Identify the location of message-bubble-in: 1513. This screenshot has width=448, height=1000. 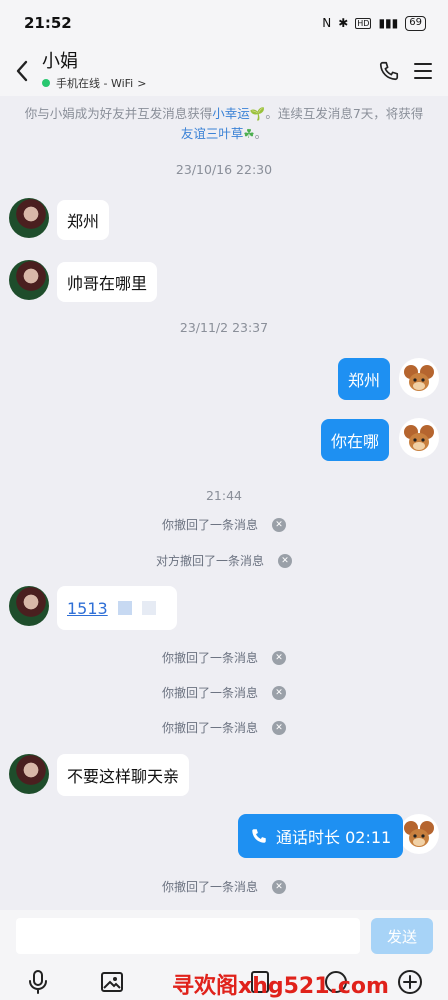
(117, 608).